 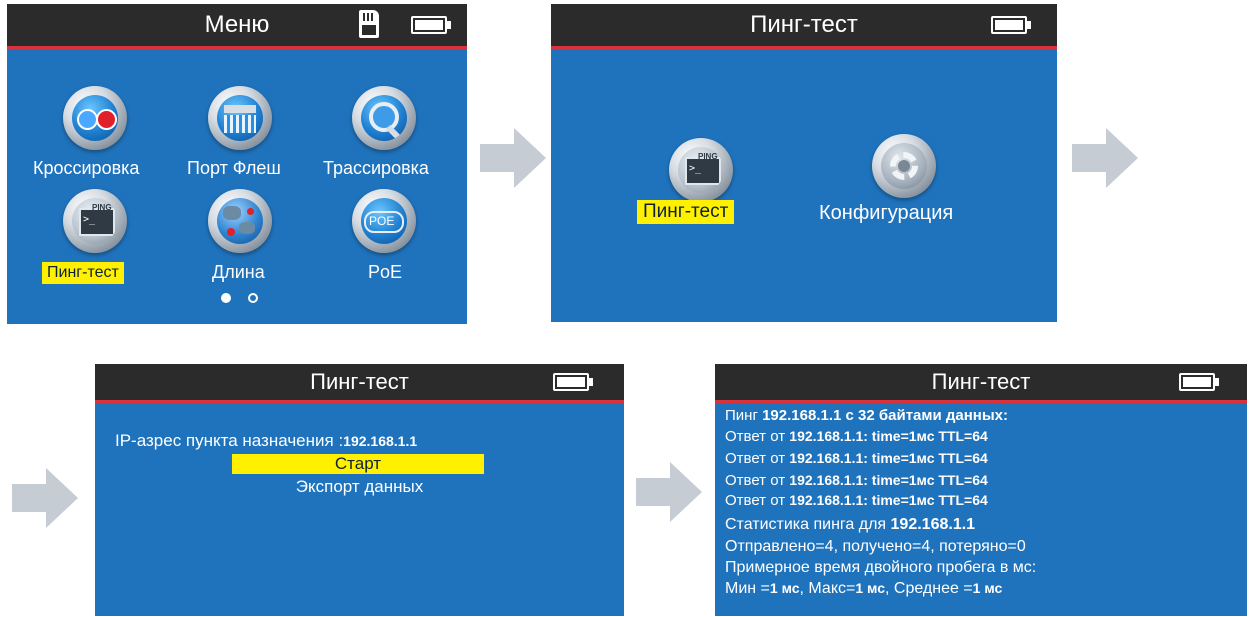 I want to click on stats-header-line: Статистика пинга для 192.168.1.1, so click(x=850, y=525).